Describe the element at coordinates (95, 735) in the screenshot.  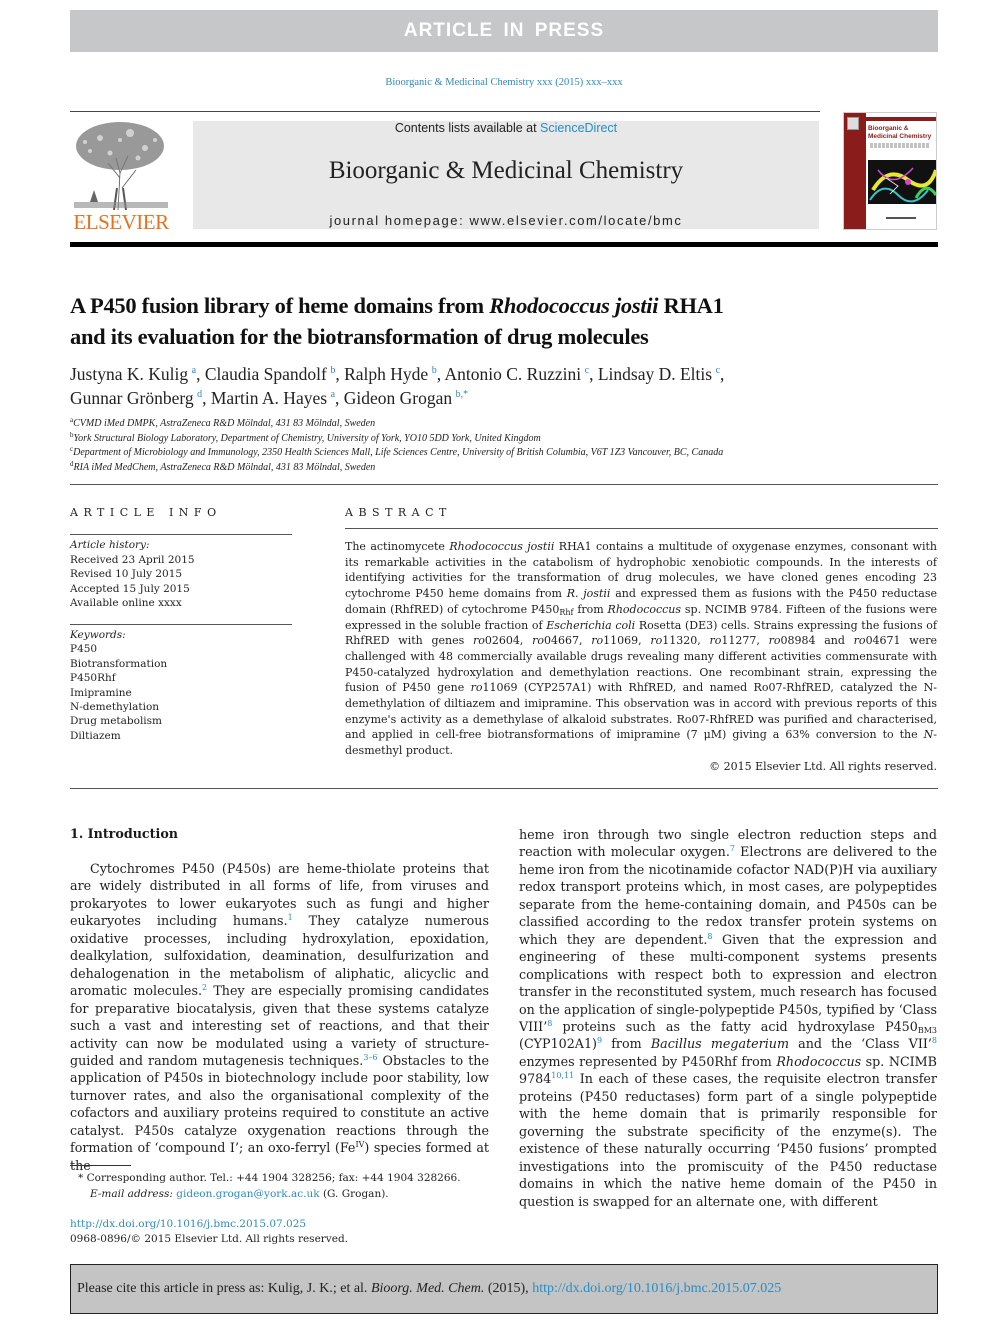
I see `keyword: Diltiazem` at that location.